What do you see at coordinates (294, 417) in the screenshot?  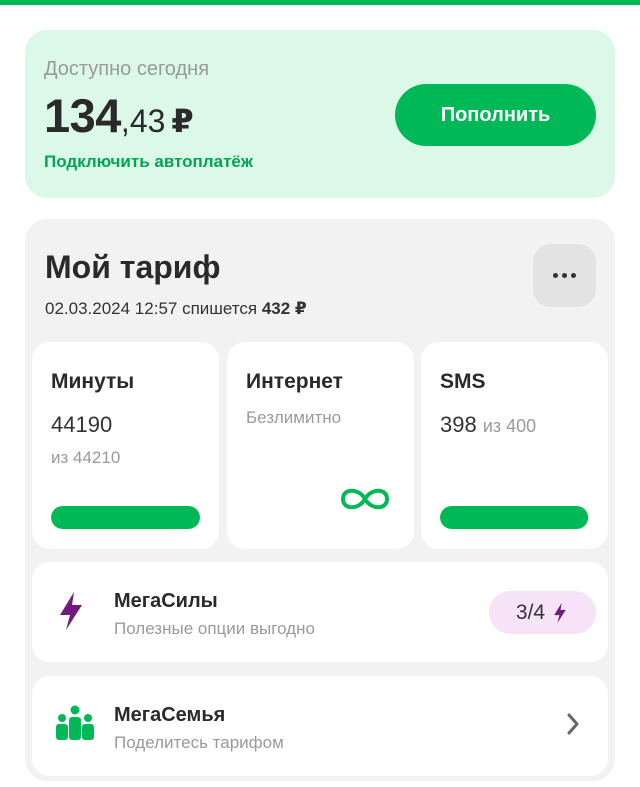 I see `internet-note: Безлимитно` at bounding box center [294, 417].